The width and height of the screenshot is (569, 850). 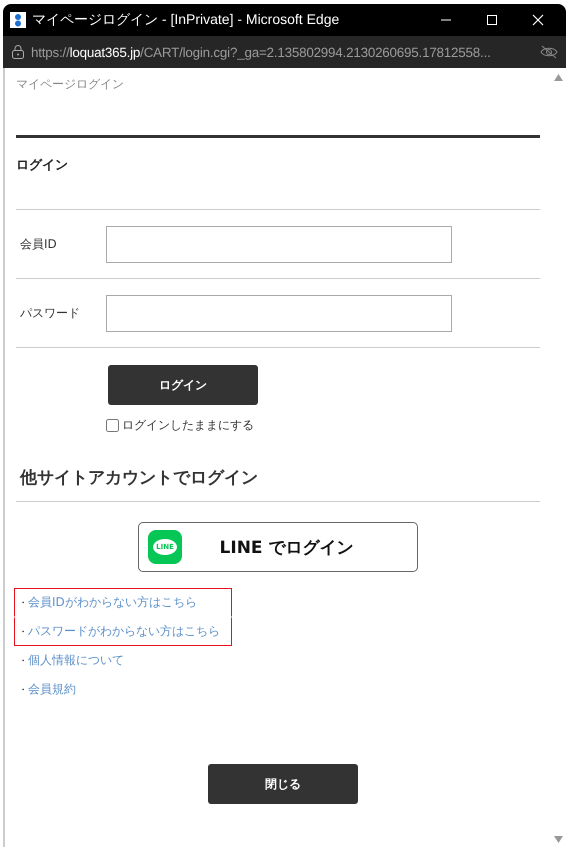 I want to click on maximize-icon, so click(x=492, y=20).